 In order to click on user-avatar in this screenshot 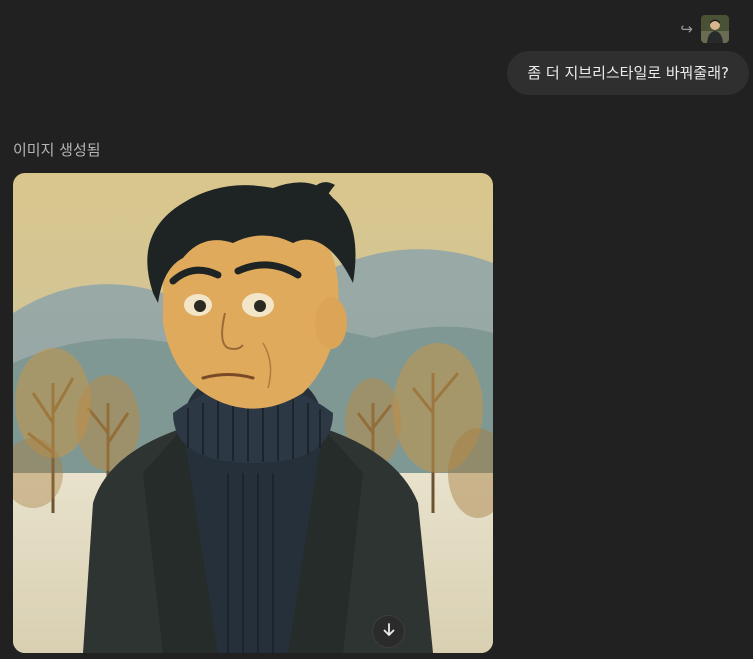, I will do `click(715, 29)`.